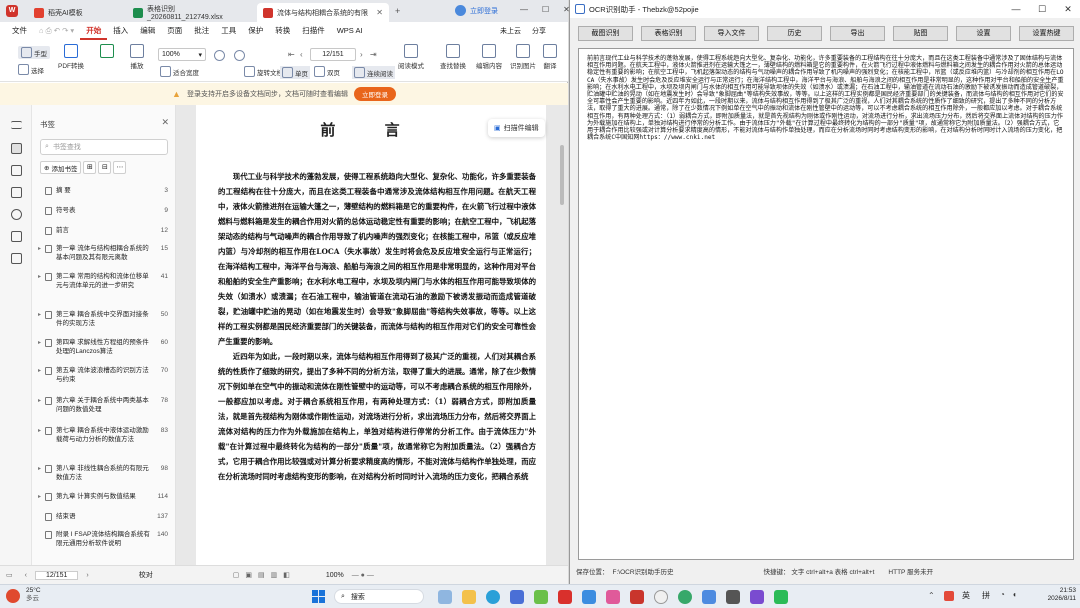  Describe the element at coordinates (103, 191) in the screenshot. I see `bookmark-item: 摘 要 3` at that location.